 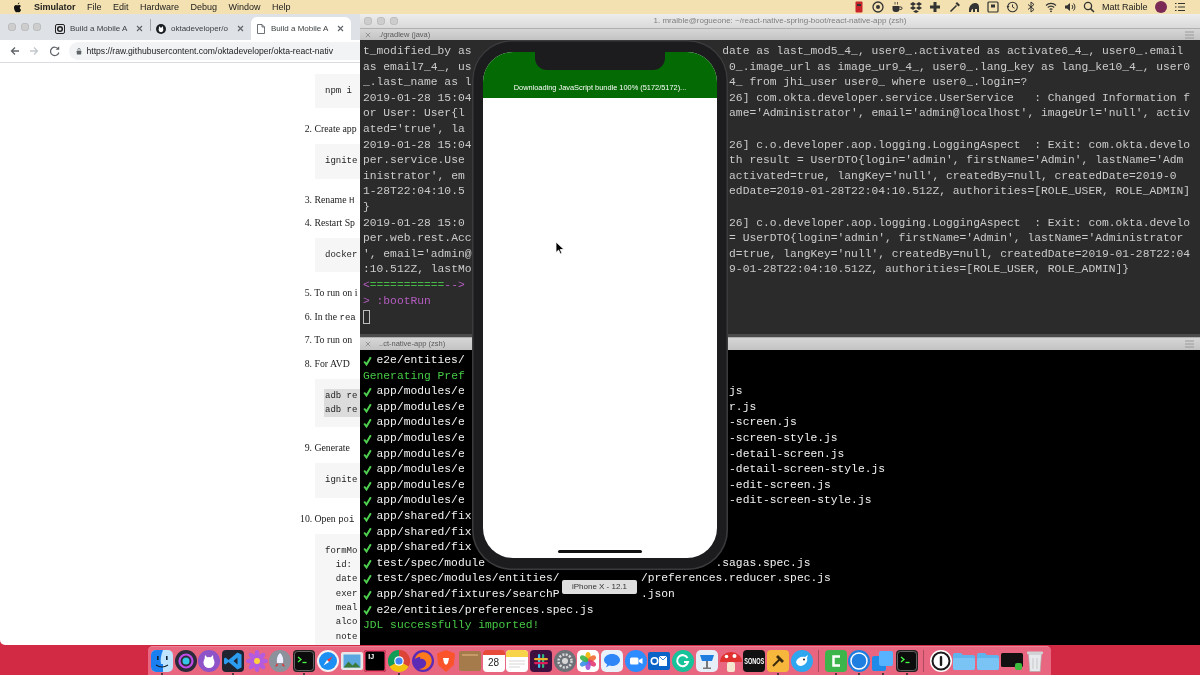 I want to click on cross-icon, so click(x=935, y=7).